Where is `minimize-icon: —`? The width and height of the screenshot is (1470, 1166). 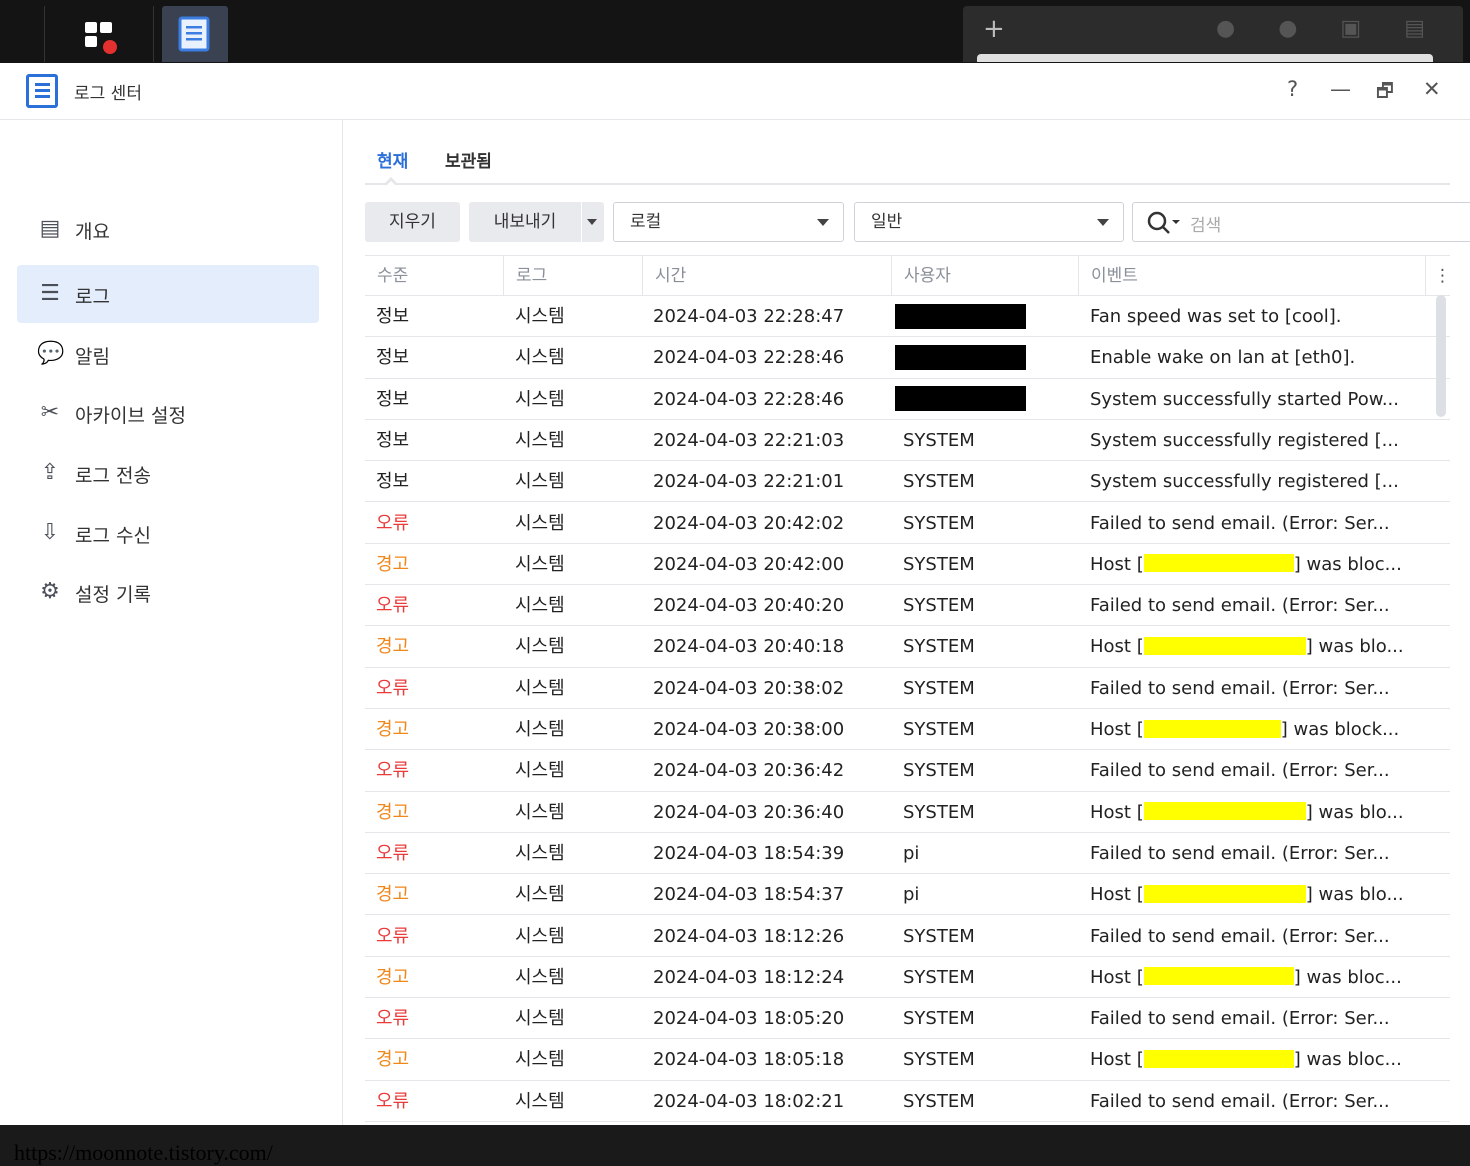
minimize-icon: — is located at coordinates (1340, 89).